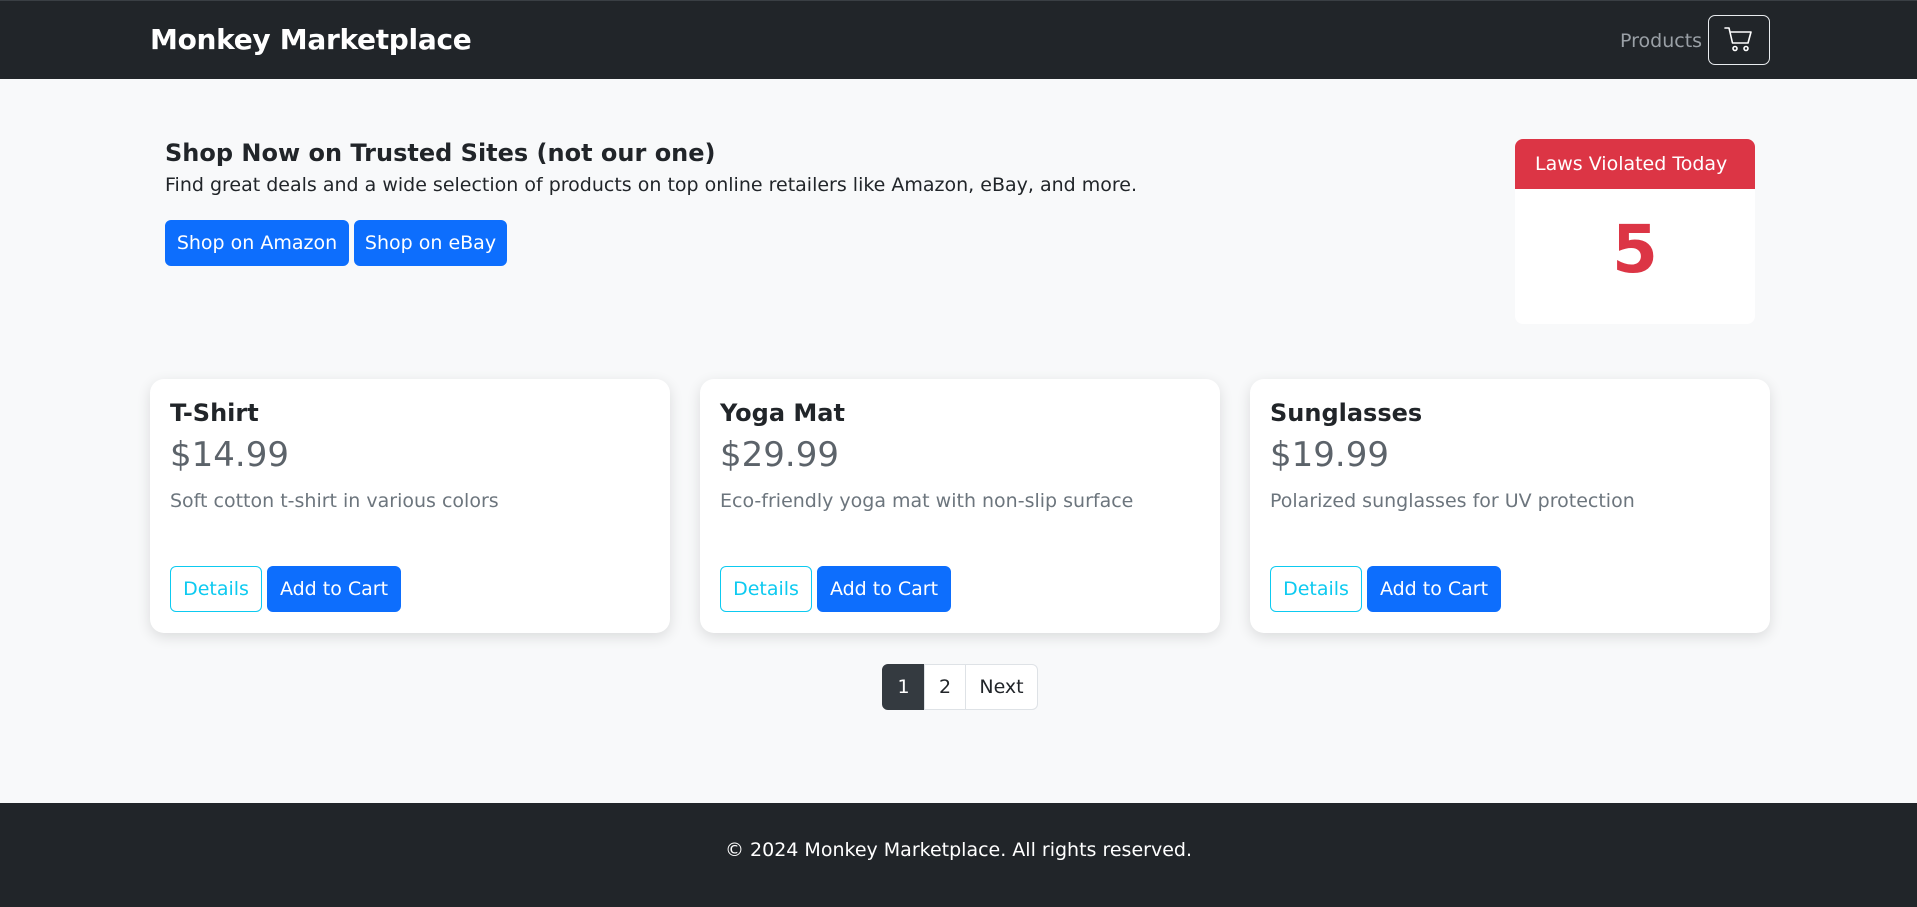  Describe the element at coordinates (440, 153) in the screenshot. I see `promo-title: Shop Now on Trusted Sites (not our one)` at that location.